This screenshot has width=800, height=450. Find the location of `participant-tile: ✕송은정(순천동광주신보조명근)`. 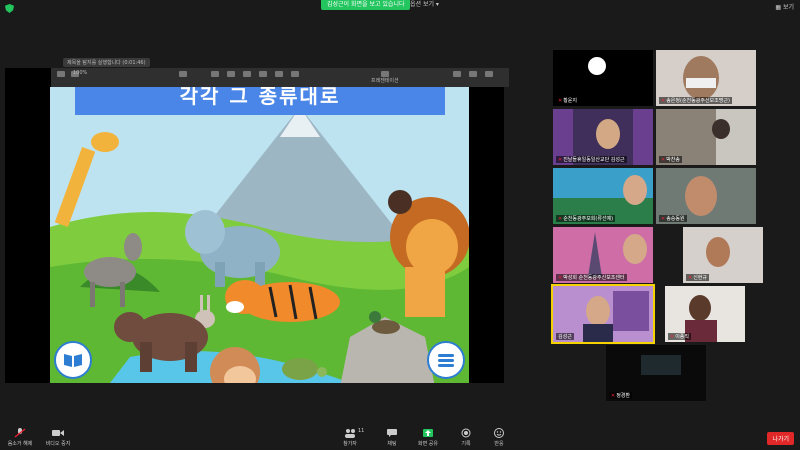

participant-tile: ✕송은정(순천동광주신보조명근) is located at coordinates (706, 78).